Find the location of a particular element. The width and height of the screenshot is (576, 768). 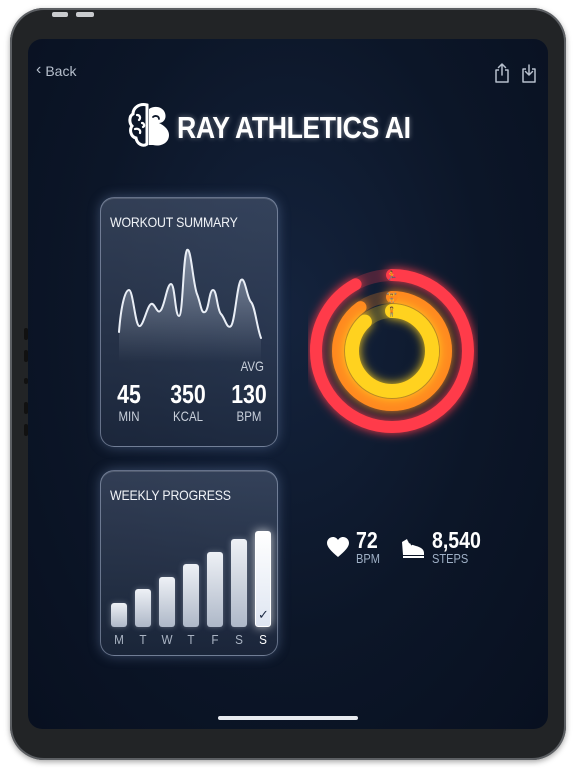

steps-value: 8,540 is located at coordinates (456, 540).